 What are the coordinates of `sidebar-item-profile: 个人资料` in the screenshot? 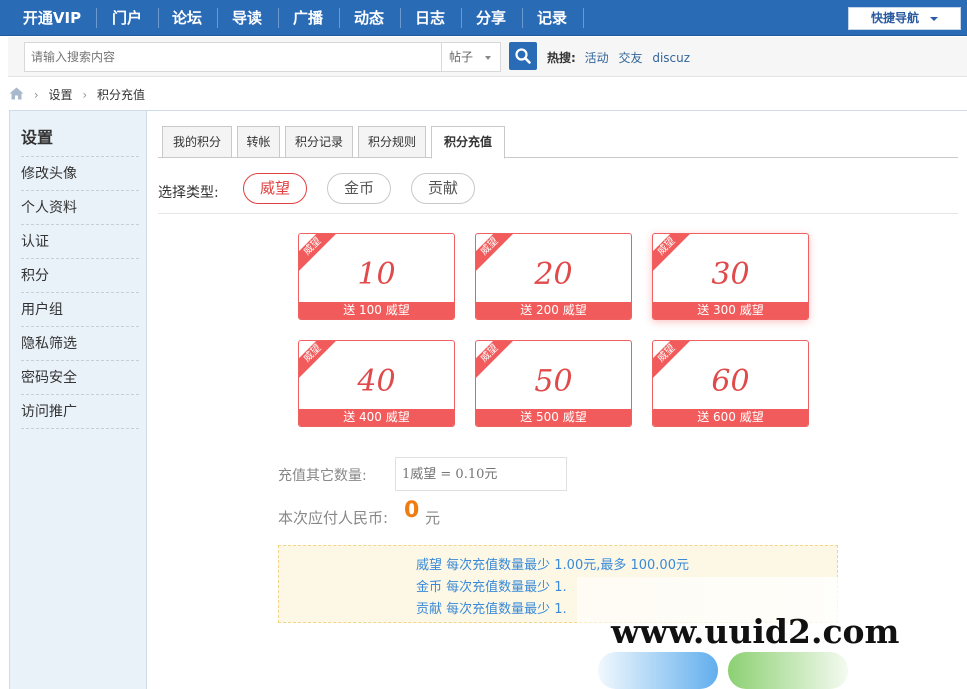 It's located at (80, 208).